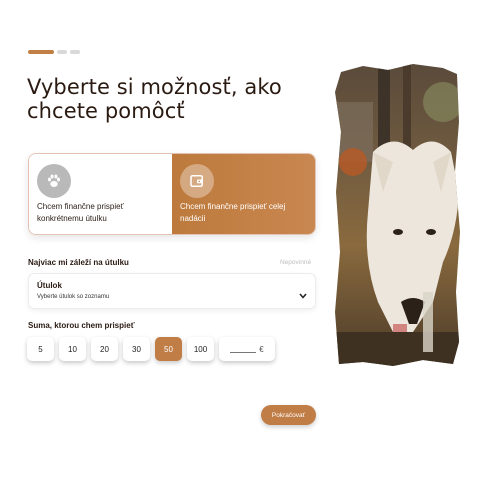 This screenshot has height=500, width=500. What do you see at coordinates (54, 181) in the screenshot?
I see `paw-icon` at bounding box center [54, 181].